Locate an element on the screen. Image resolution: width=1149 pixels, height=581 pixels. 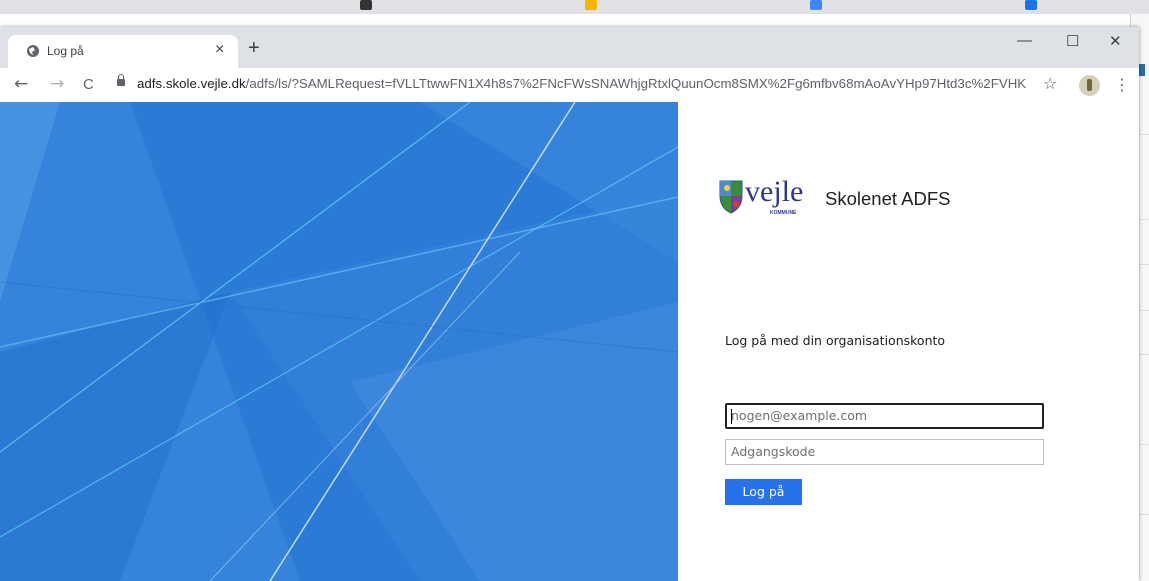
vejle-logo: vejle KOMMUNE is located at coordinates (763, 197).